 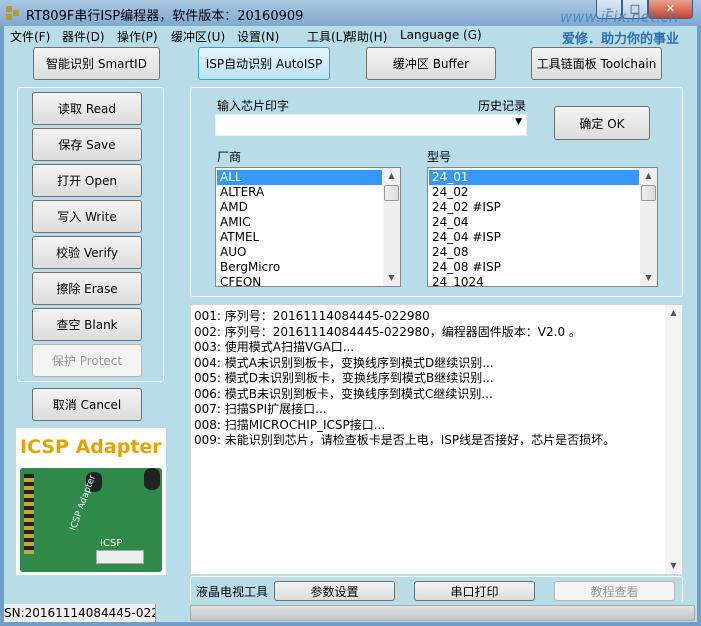 What do you see at coordinates (534, 237) in the screenshot?
I see `model-list-item: 24_04 #ISP` at bounding box center [534, 237].